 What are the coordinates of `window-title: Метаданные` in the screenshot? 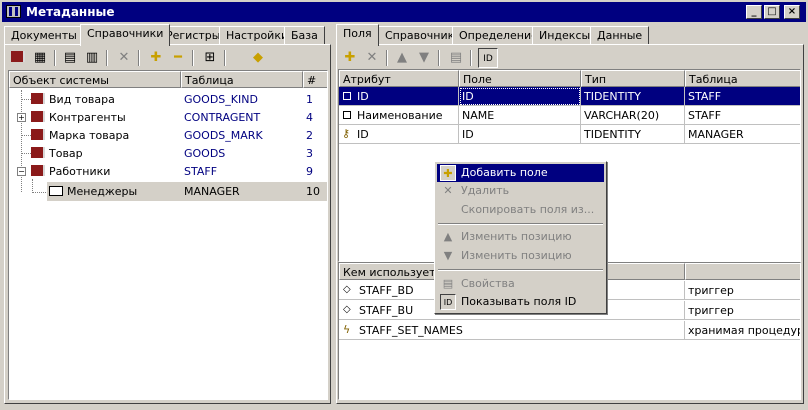 It's located at (70, 12).